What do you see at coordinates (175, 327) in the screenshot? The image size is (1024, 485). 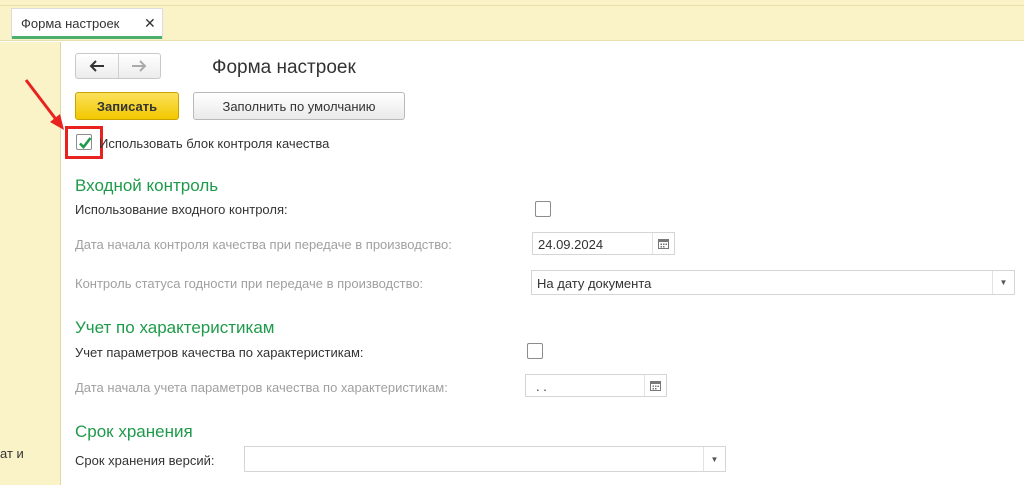 I see `section-title-characteristics: Учет по характеристикам` at bounding box center [175, 327].